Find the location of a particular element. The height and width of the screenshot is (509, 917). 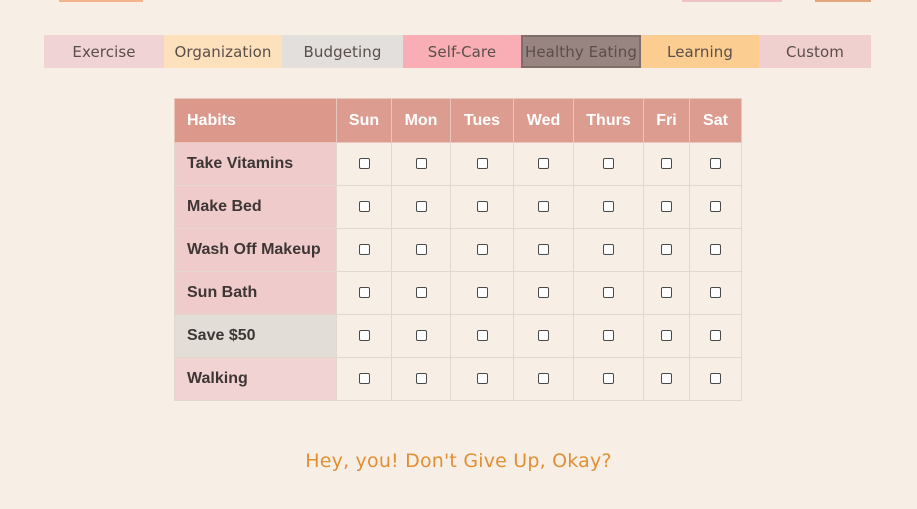

table-row: Walking is located at coordinates (458, 379).